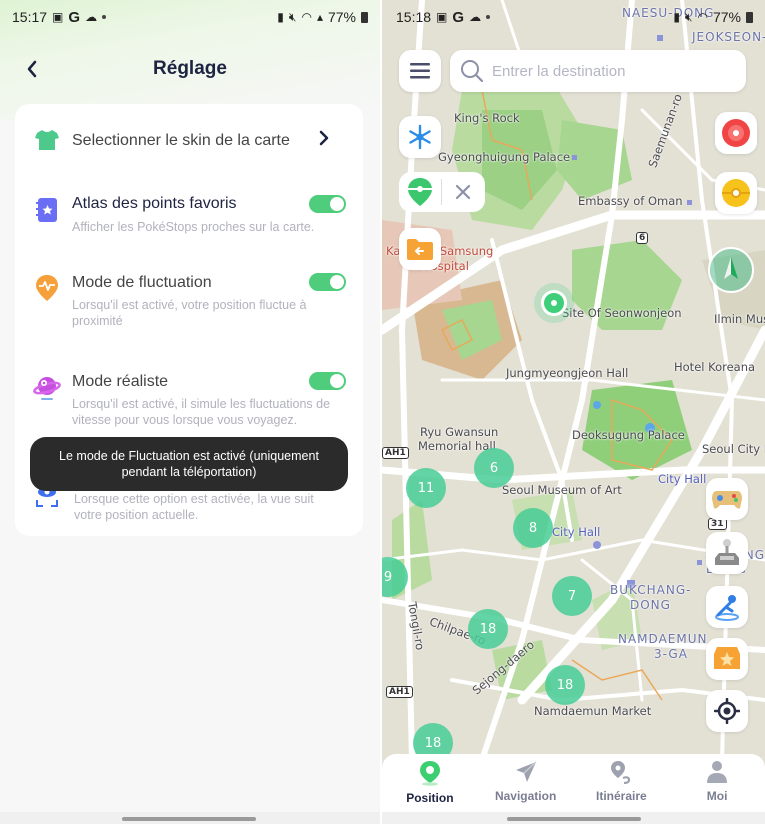 This screenshot has width=765, height=824. Describe the element at coordinates (494, 468) in the screenshot. I see `pokestop-cluster: 6` at that location.